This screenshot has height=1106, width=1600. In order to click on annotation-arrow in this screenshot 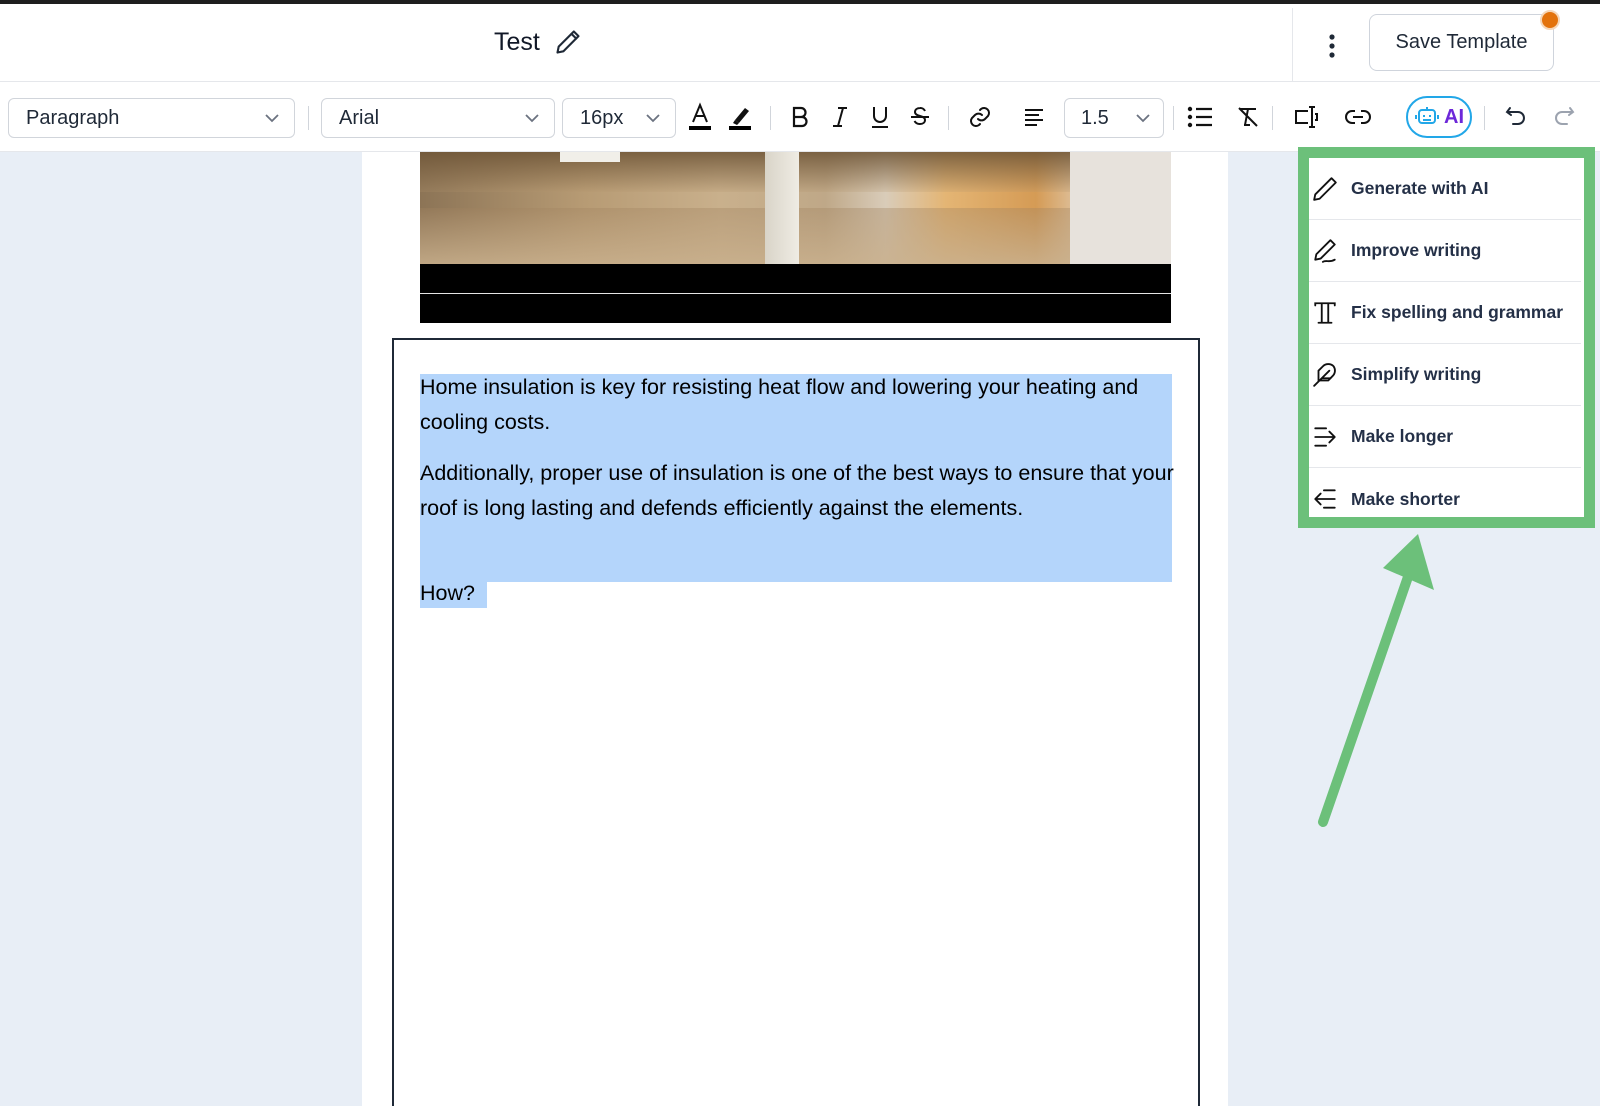, I will do `click(1376, 680)`.